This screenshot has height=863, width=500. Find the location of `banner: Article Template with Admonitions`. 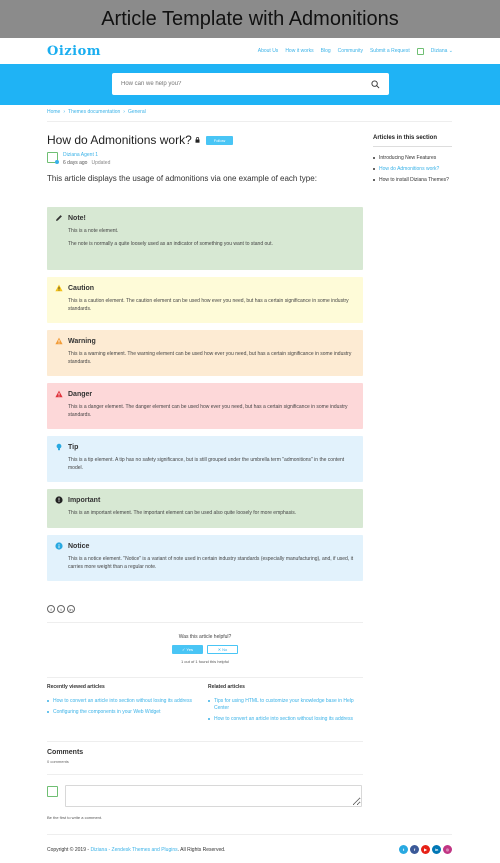

banner: Article Template with Admonitions is located at coordinates (250, 19).